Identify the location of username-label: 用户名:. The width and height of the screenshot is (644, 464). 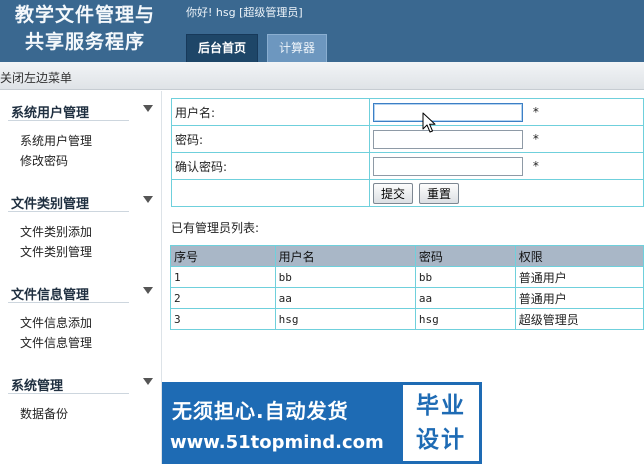
(270, 112).